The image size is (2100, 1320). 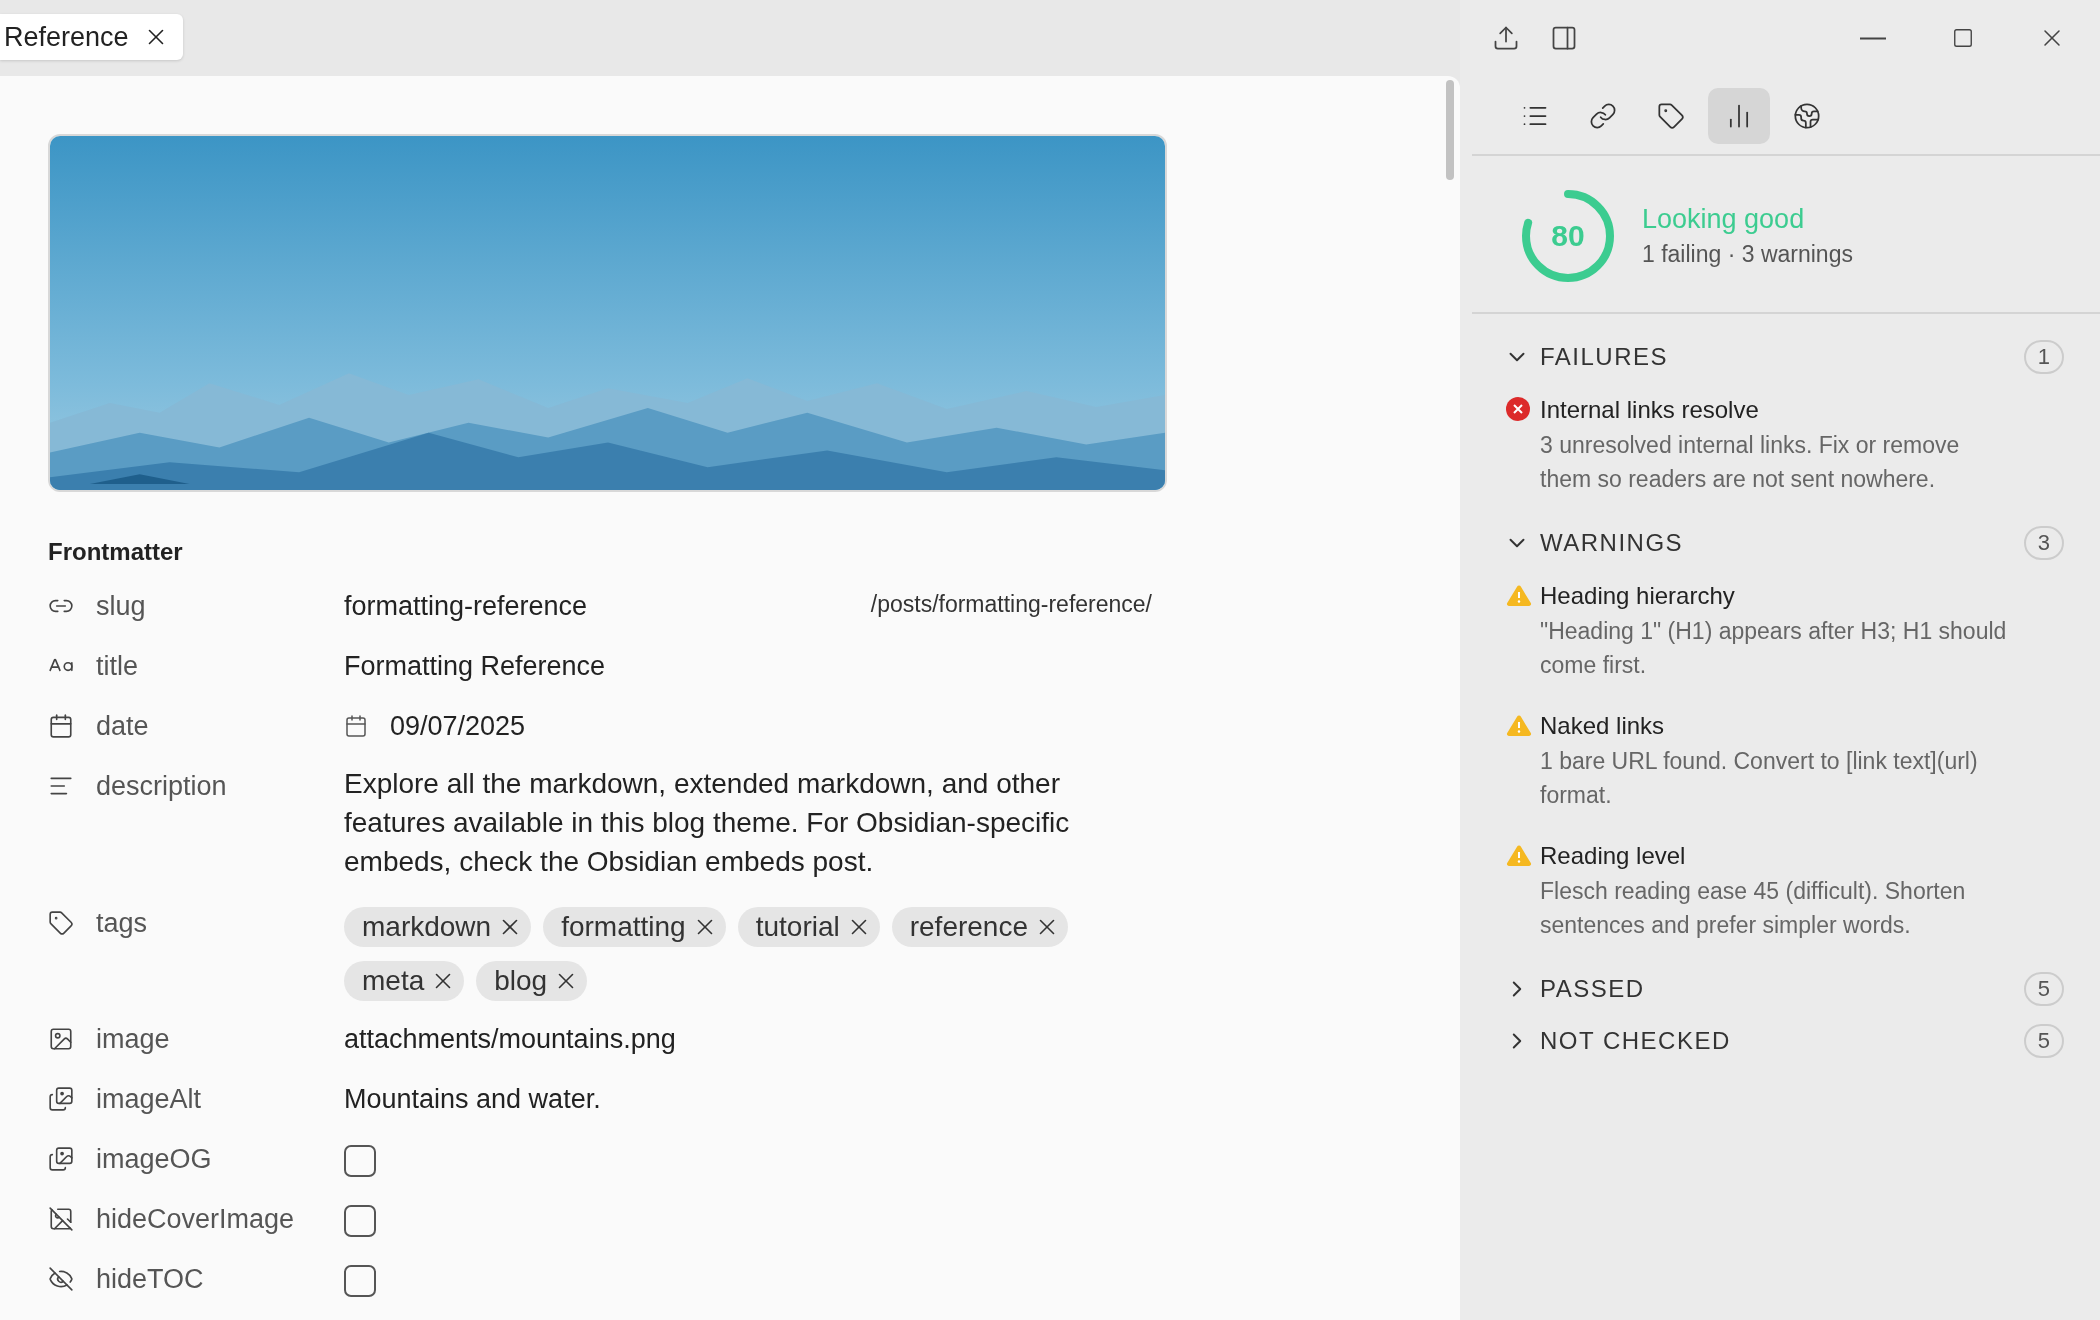 What do you see at coordinates (1568, 235) in the screenshot?
I see `score-value: 80` at bounding box center [1568, 235].